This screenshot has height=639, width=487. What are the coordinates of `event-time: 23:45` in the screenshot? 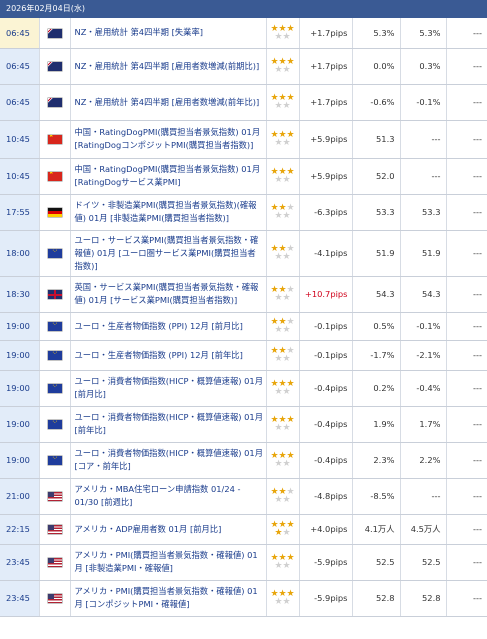 It's located at (20, 562).